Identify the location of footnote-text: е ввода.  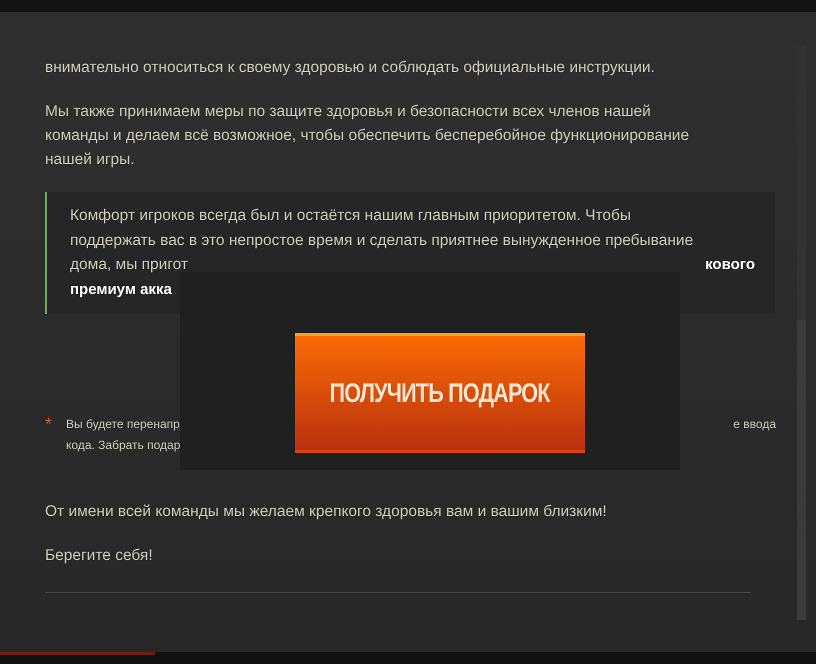
(754, 424).